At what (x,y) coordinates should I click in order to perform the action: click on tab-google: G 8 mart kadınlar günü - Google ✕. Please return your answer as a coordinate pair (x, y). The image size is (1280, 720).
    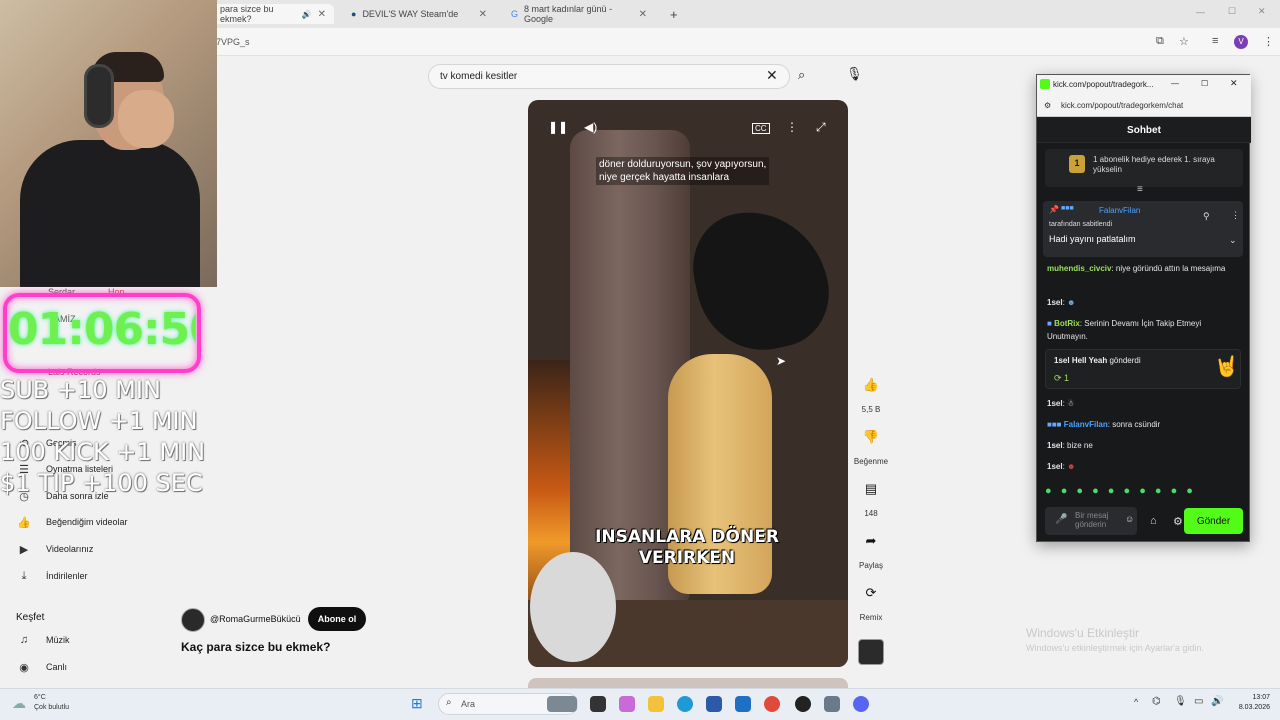
    Looking at the image, I should click on (579, 14).